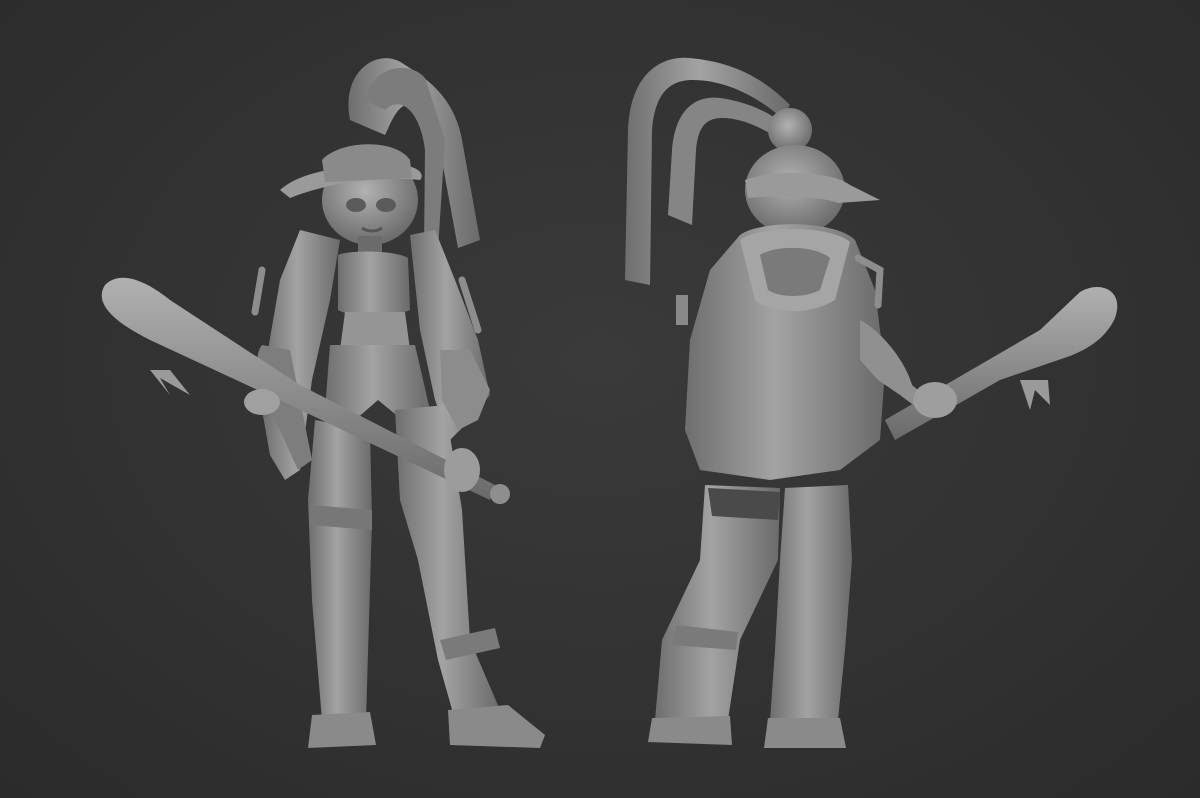  Describe the element at coordinates (811, 602) in the screenshot. I see `back-right-leg` at that location.